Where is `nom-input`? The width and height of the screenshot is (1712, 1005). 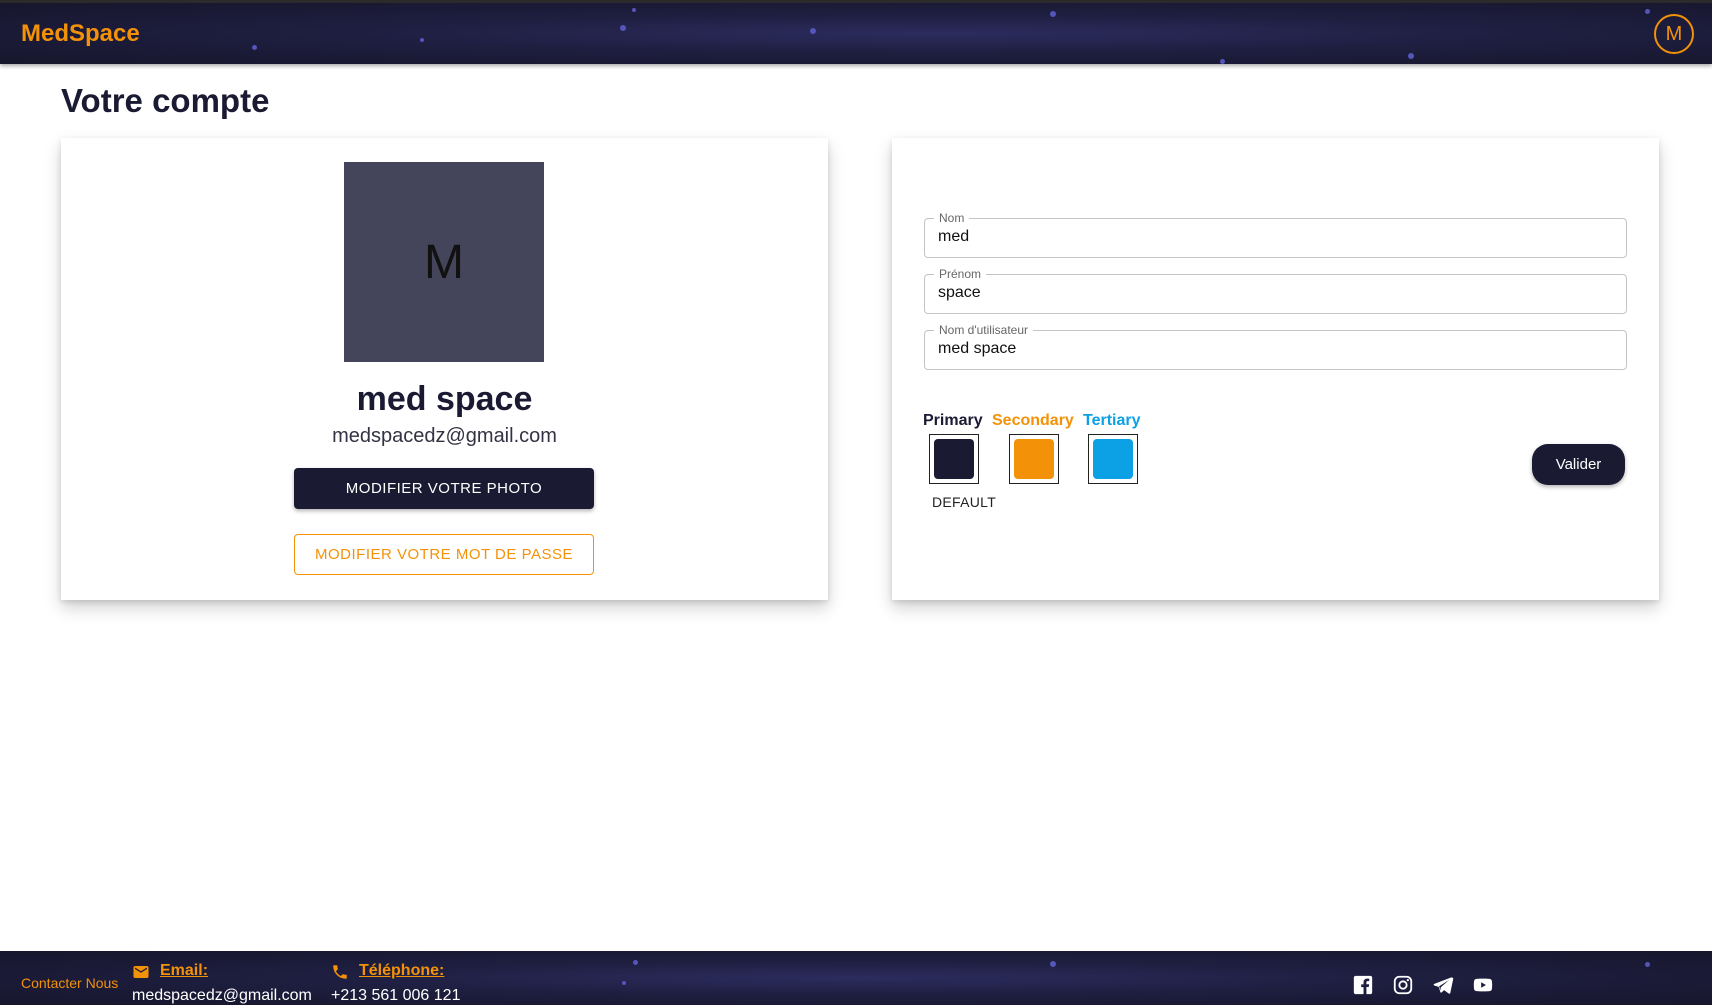 nom-input is located at coordinates (1273, 237).